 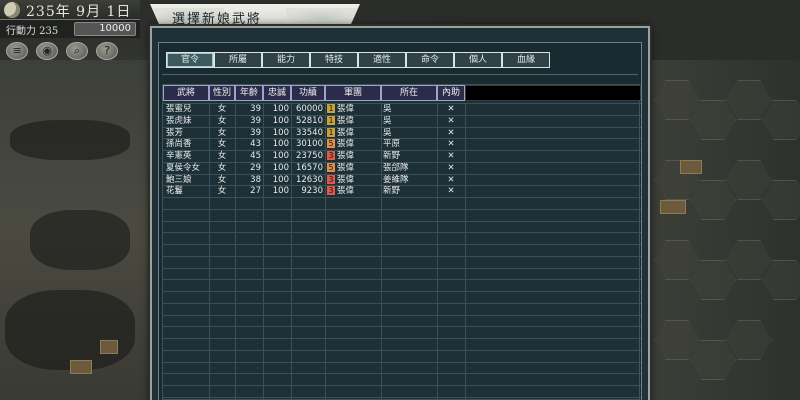 What do you see at coordinates (430, 60) in the screenshot?
I see `tab-order: 命令` at bounding box center [430, 60].